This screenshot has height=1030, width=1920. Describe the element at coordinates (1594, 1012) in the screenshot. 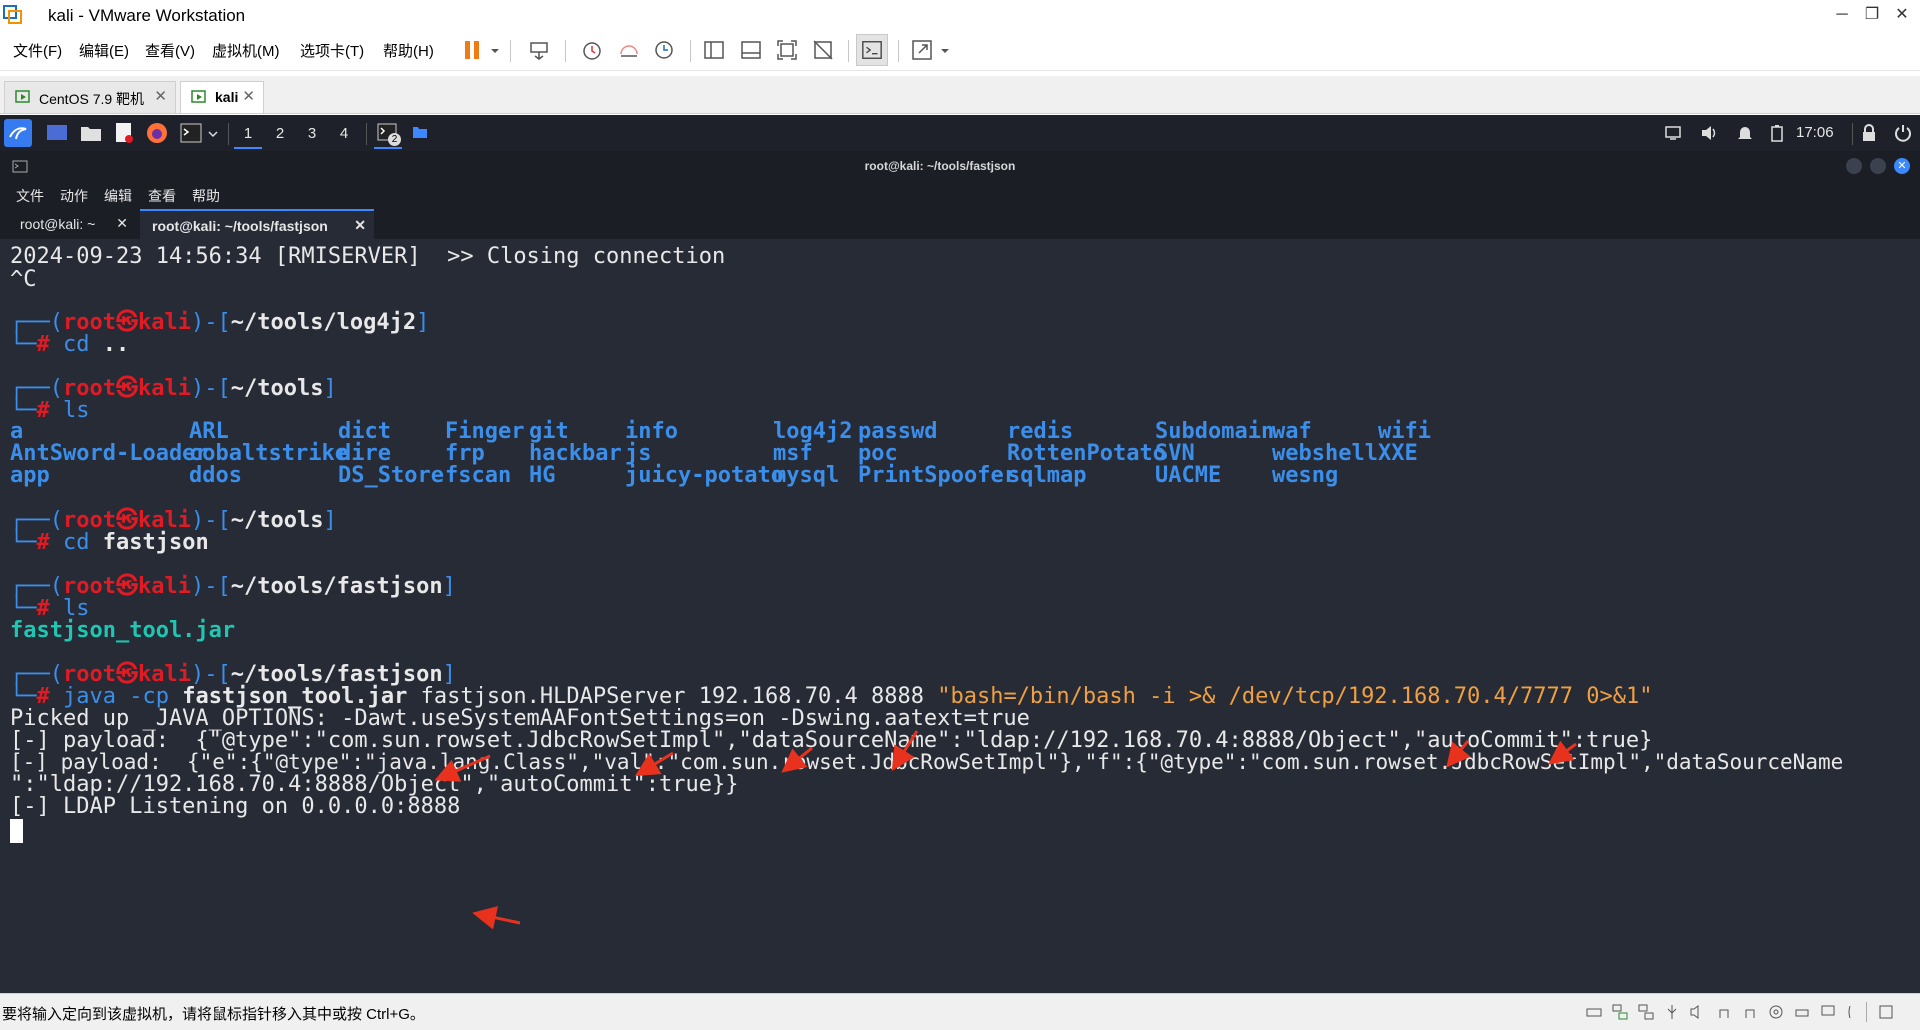

I see `hard-disk-icon` at that location.